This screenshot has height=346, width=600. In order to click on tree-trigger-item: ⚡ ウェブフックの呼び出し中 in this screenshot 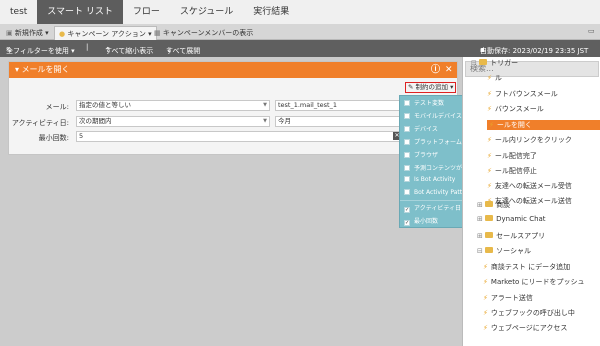, I will do `click(529, 313)`.